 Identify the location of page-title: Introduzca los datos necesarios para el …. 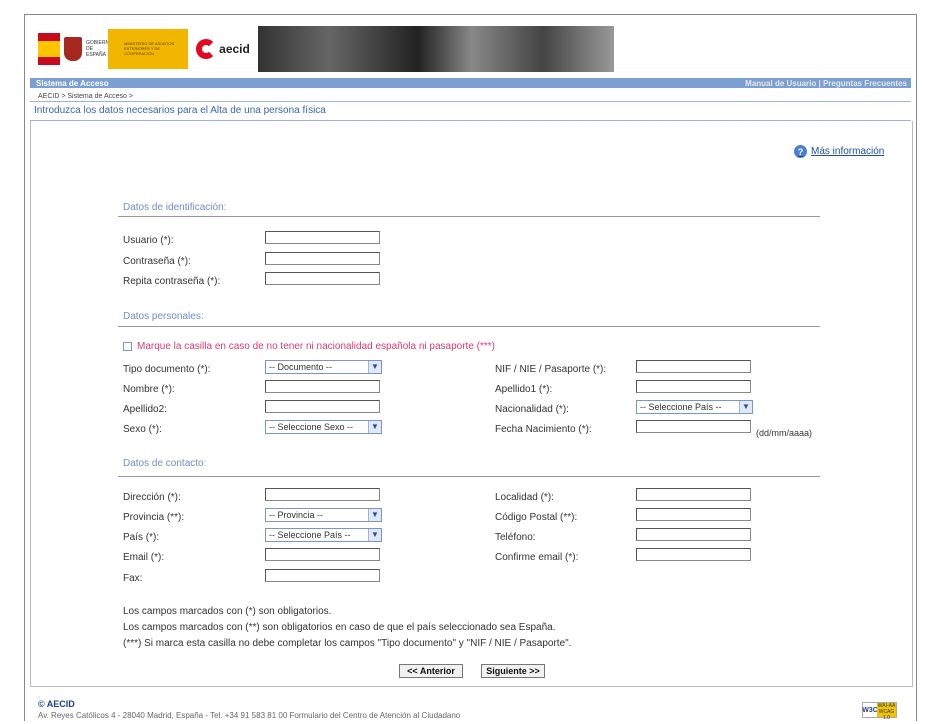
(180, 110).